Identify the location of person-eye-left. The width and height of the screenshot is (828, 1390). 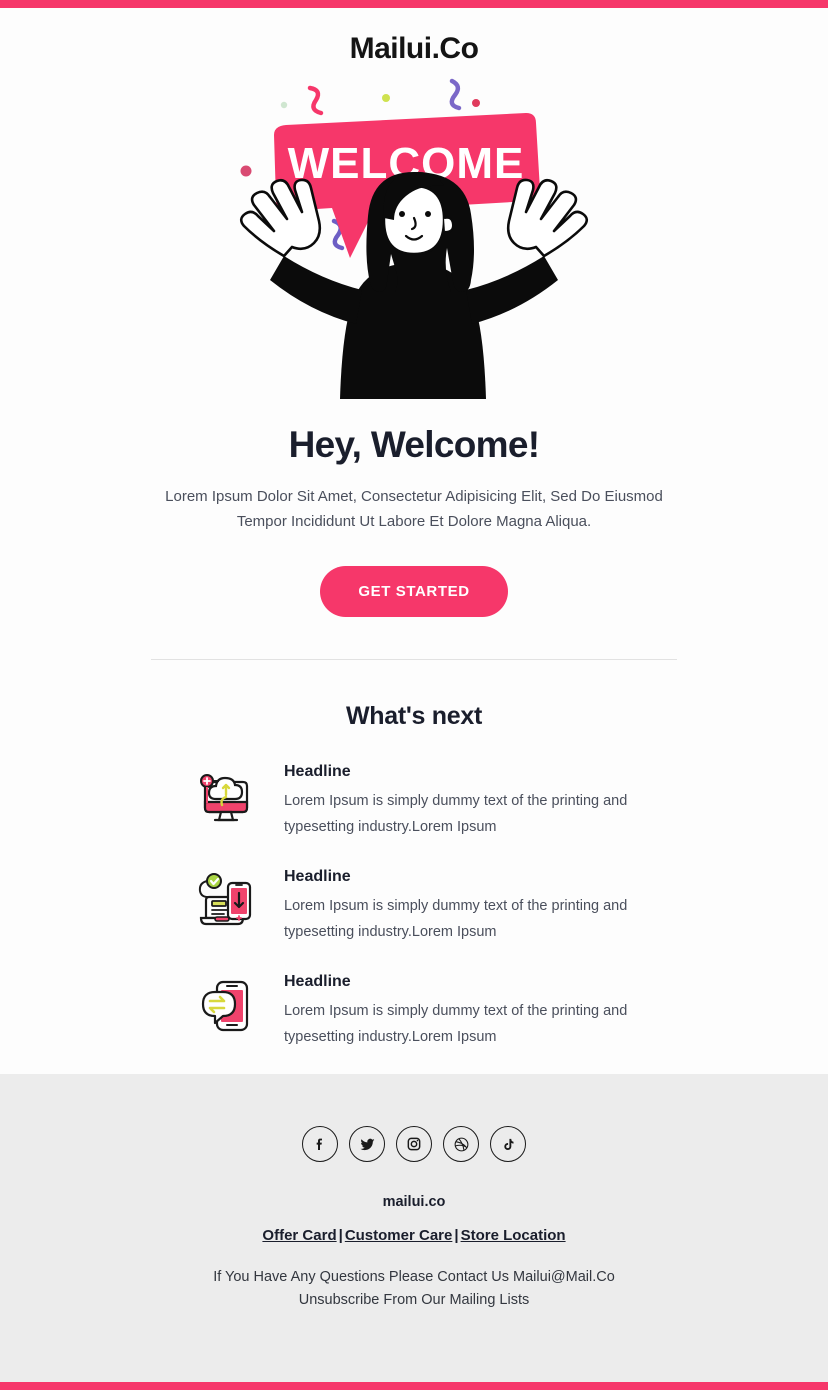
(402, 214).